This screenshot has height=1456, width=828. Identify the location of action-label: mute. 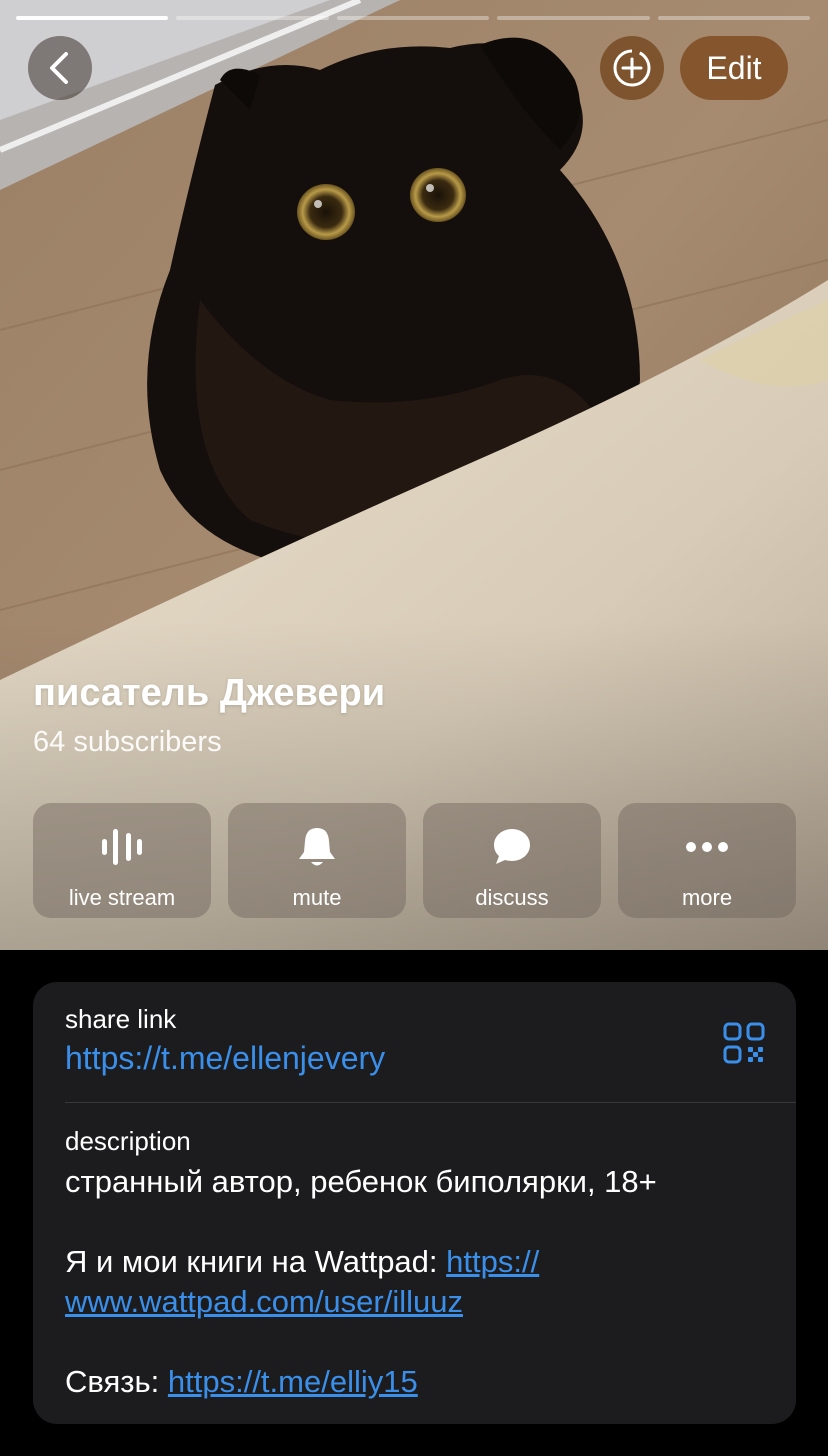
(317, 897).